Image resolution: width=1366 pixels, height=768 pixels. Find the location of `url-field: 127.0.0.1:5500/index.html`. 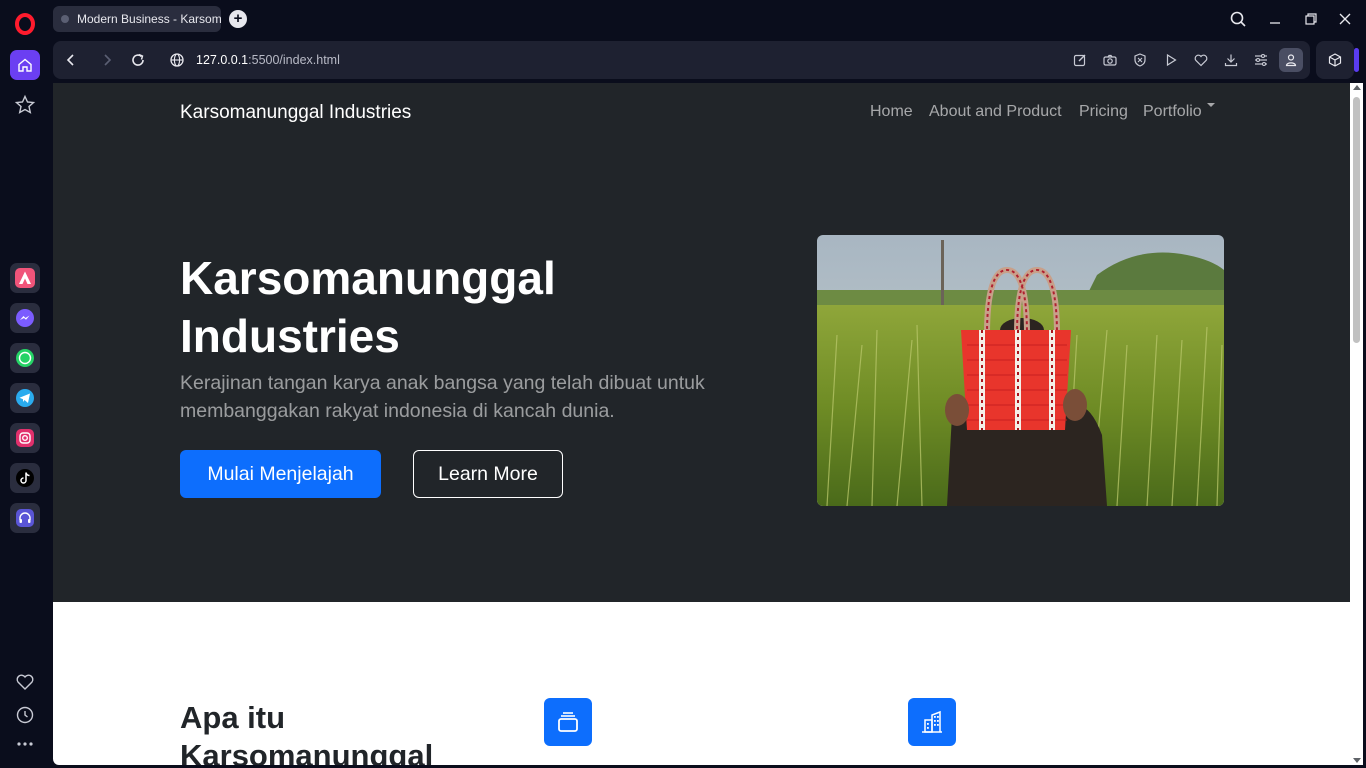

url-field: 127.0.0.1:5500/index.html is located at coordinates (268, 60).